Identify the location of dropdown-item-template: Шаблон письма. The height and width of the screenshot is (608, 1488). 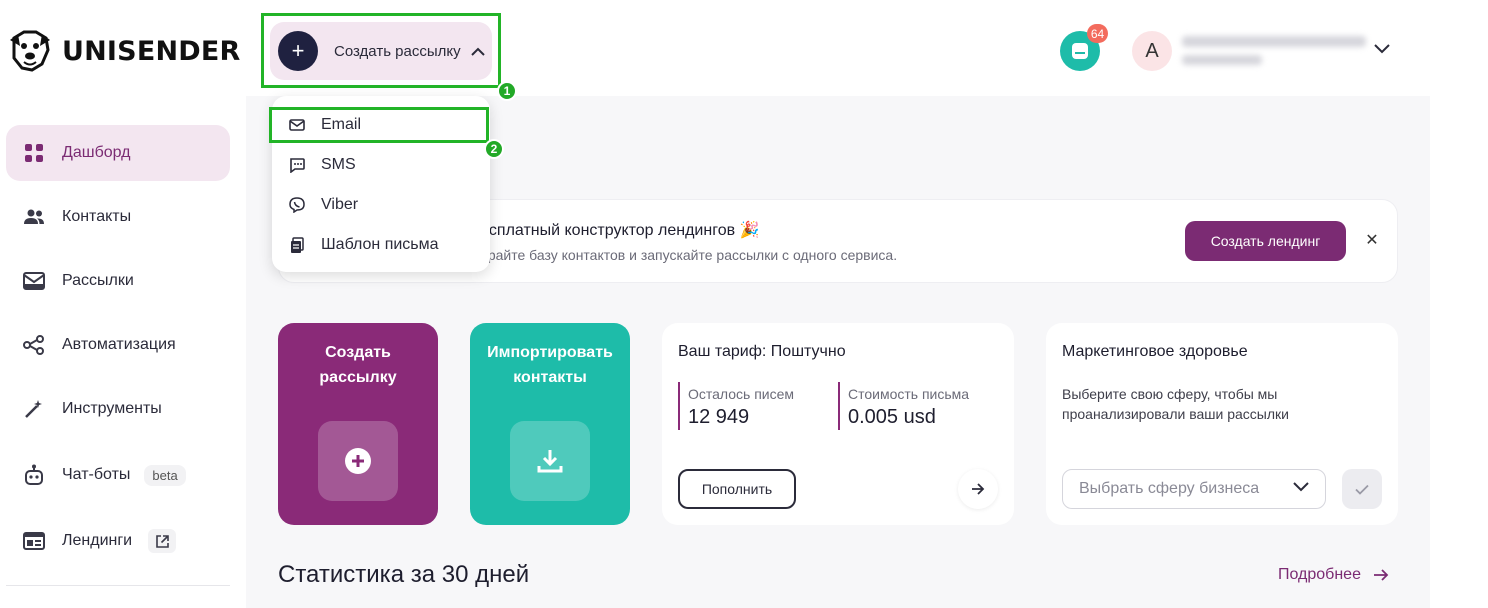
(381, 245).